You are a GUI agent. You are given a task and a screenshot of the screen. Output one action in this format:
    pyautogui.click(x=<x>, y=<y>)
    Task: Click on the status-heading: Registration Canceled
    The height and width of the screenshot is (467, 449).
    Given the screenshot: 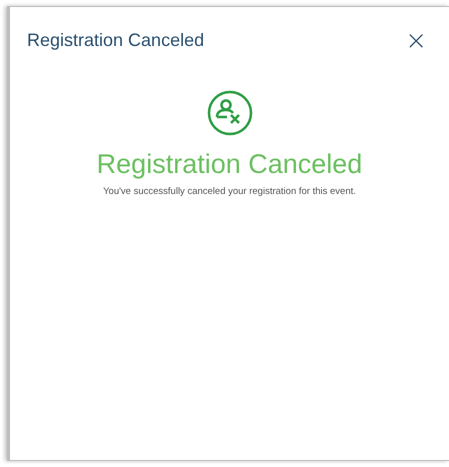 What is the action you would take?
    pyautogui.click(x=229, y=164)
    